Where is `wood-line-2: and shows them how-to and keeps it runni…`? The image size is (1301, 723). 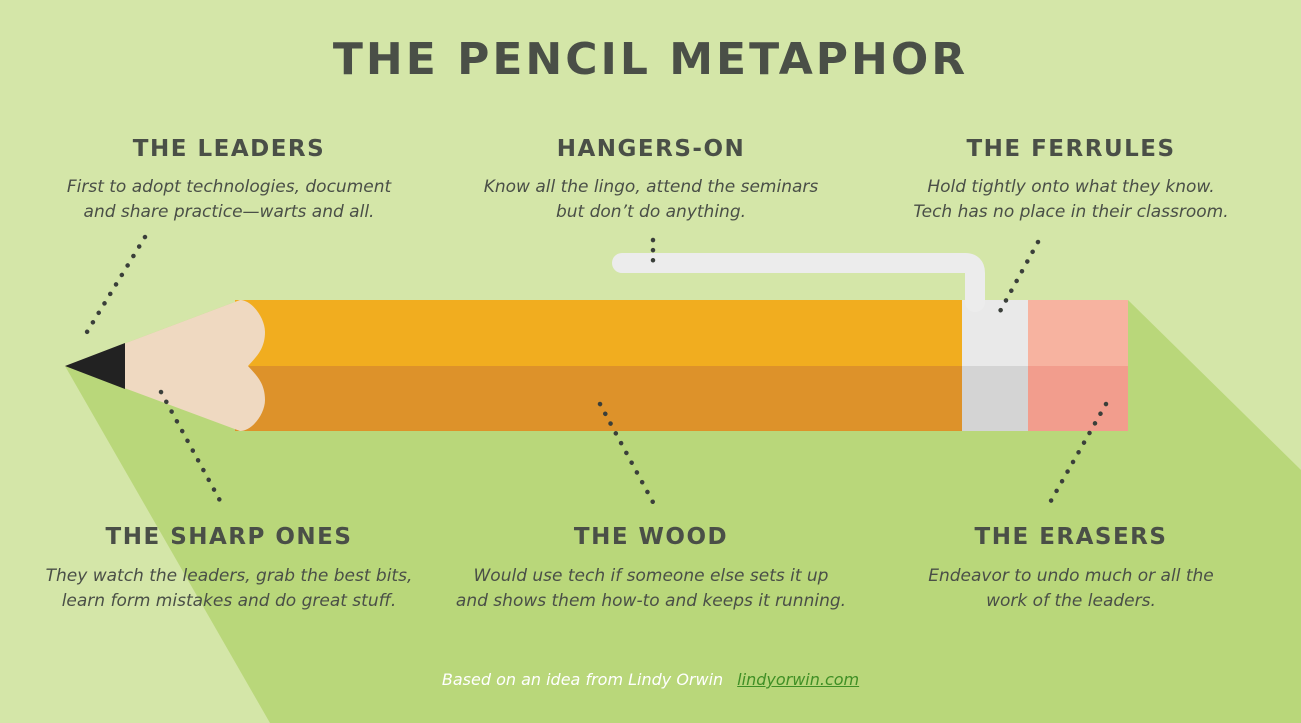 wood-line-2: and shows them how-to and keeps it runni… is located at coordinates (651, 601).